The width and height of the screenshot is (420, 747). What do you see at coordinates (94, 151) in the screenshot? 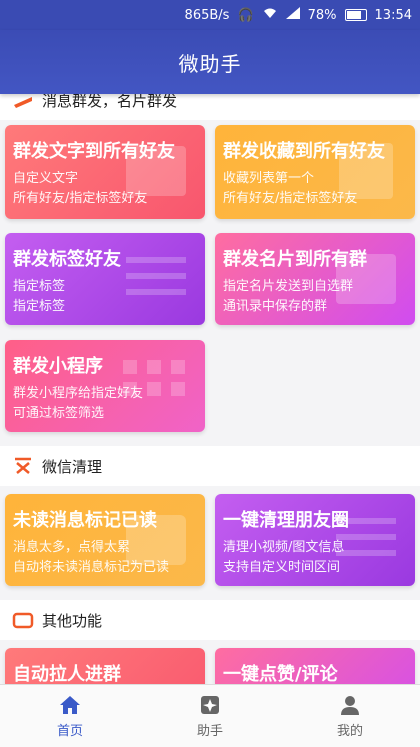
I see `card-title: 群发文字到所有好友` at bounding box center [94, 151].